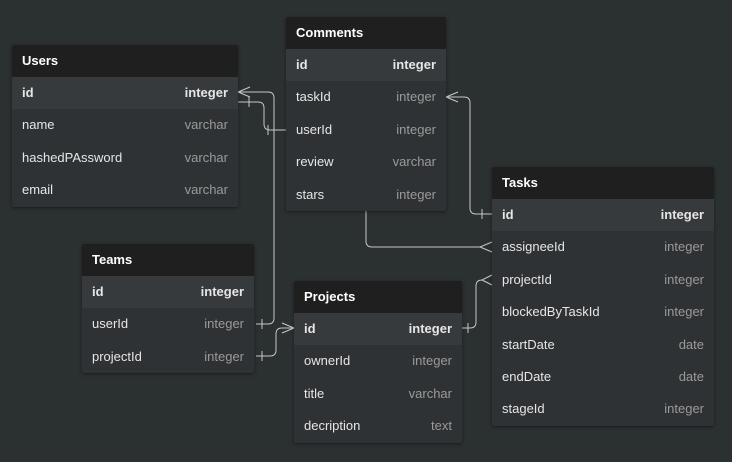 Image resolution: width=732 pixels, height=462 pixels. What do you see at coordinates (603, 312) in the screenshot?
I see `field-row: blockedByTaskId integer` at bounding box center [603, 312].